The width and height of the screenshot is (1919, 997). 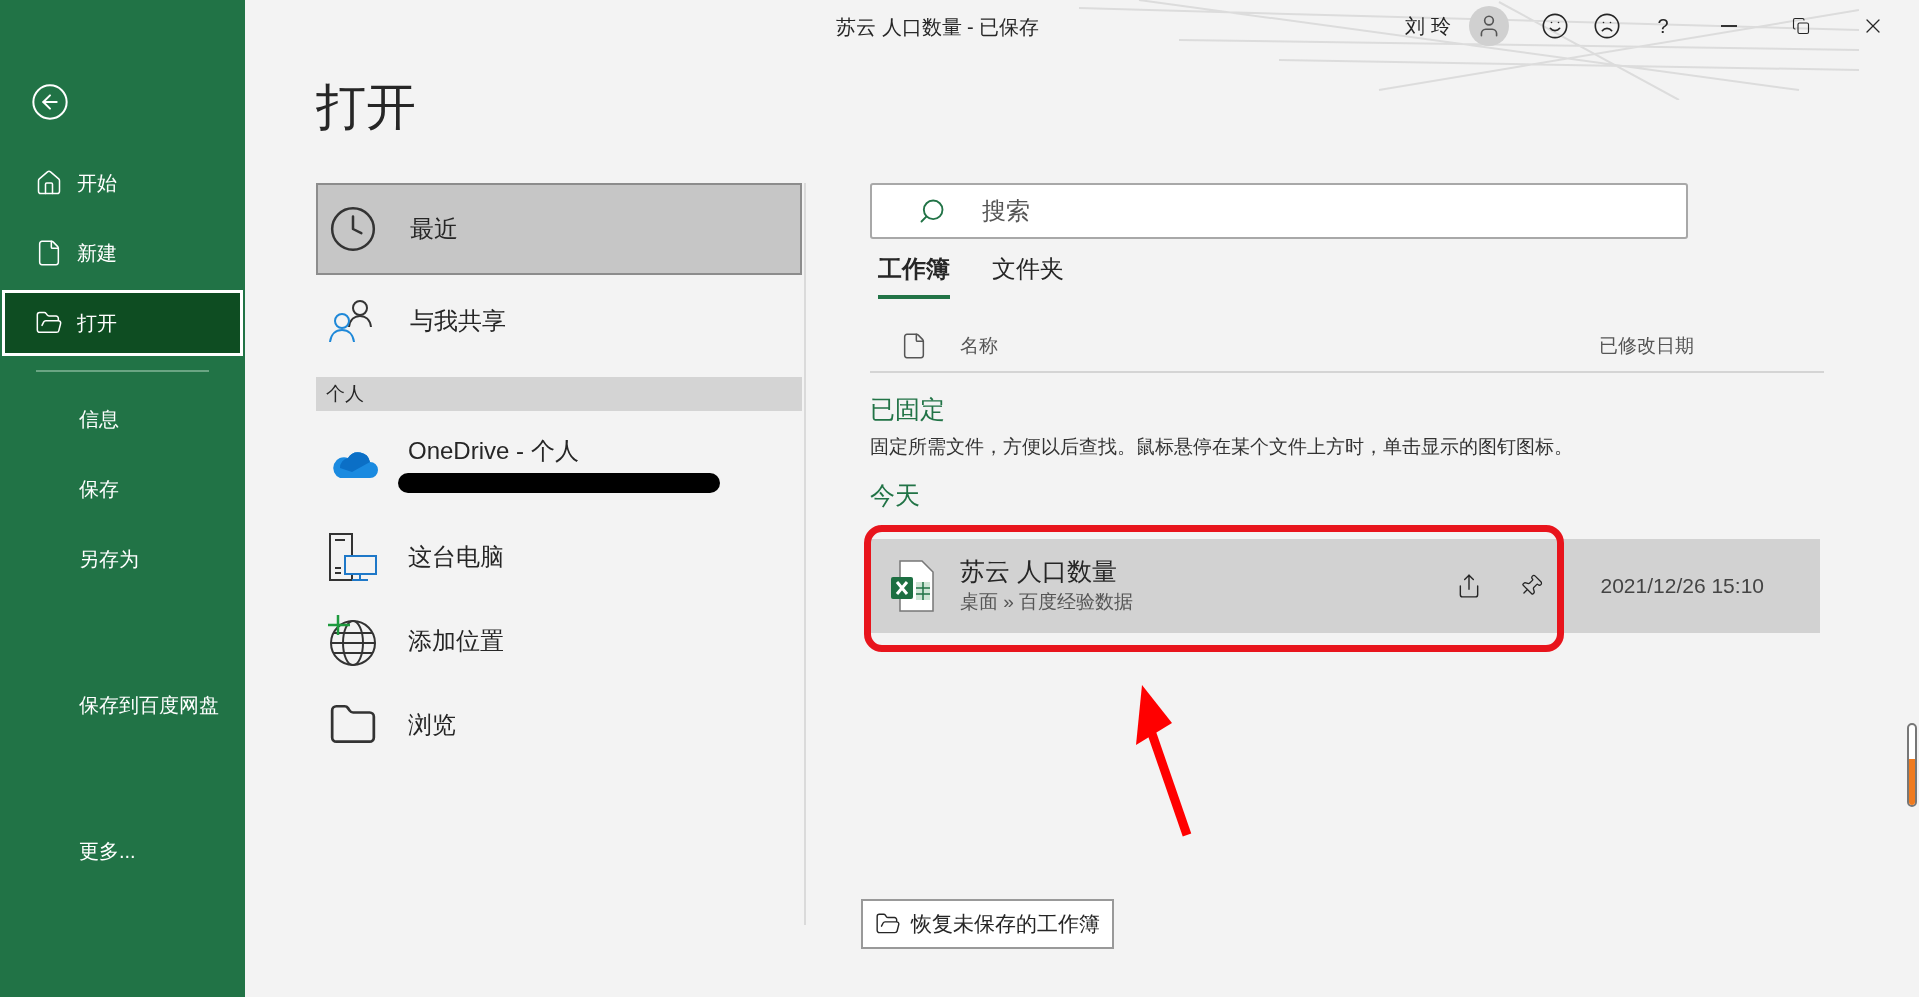 What do you see at coordinates (914, 275) in the screenshot?
I see `tab: 工作簿` at bounding box center [914, 275].